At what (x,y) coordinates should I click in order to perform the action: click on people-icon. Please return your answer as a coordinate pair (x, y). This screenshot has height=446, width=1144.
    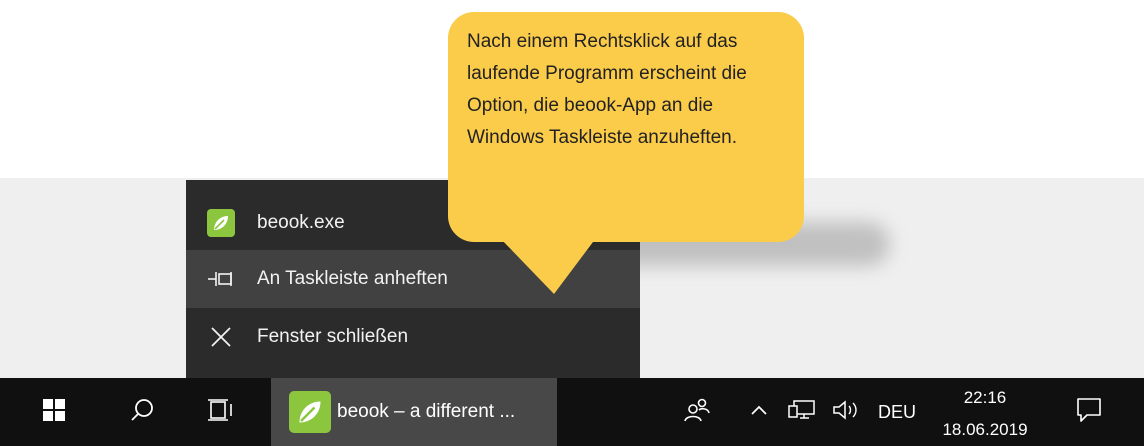
    Looking at the image, I should click on (697, 412).